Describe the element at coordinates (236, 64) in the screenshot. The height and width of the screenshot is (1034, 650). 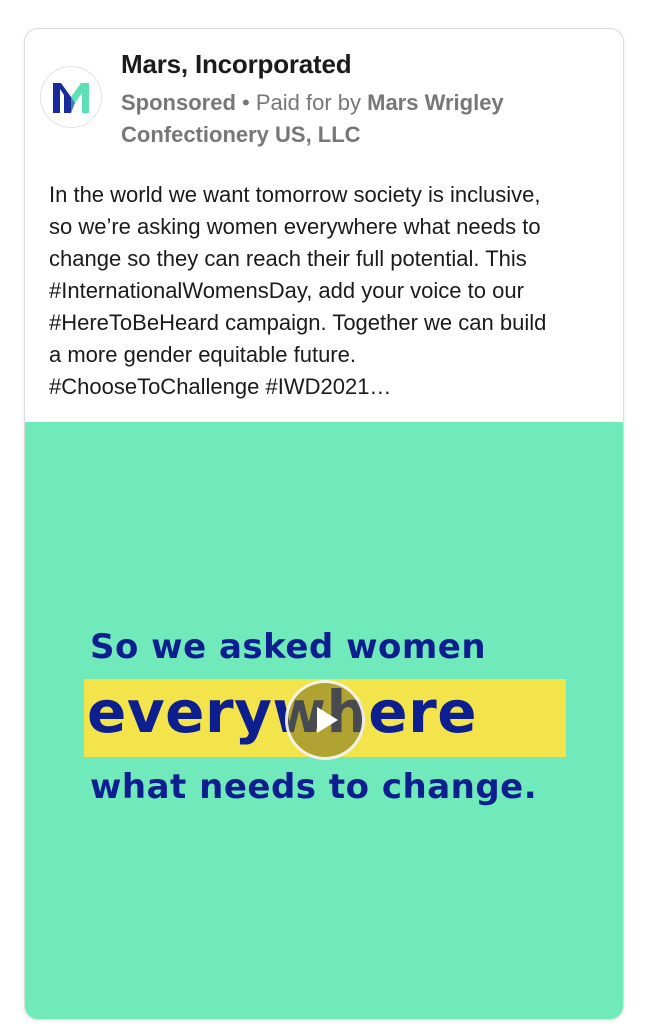
I see `advertiser-name: Mars, Incorporated` at that location.